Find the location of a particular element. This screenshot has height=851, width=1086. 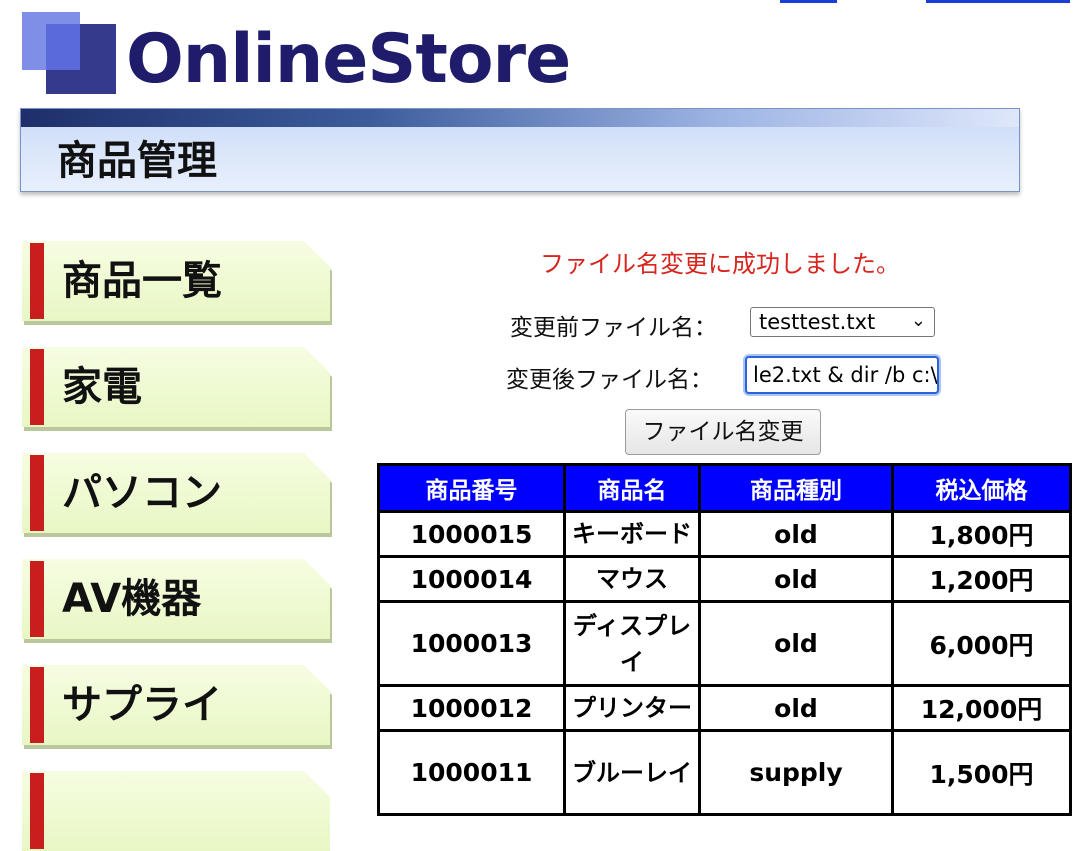

before-filename-label: 変更前ファイル名： is located at coordinates (613, 328).